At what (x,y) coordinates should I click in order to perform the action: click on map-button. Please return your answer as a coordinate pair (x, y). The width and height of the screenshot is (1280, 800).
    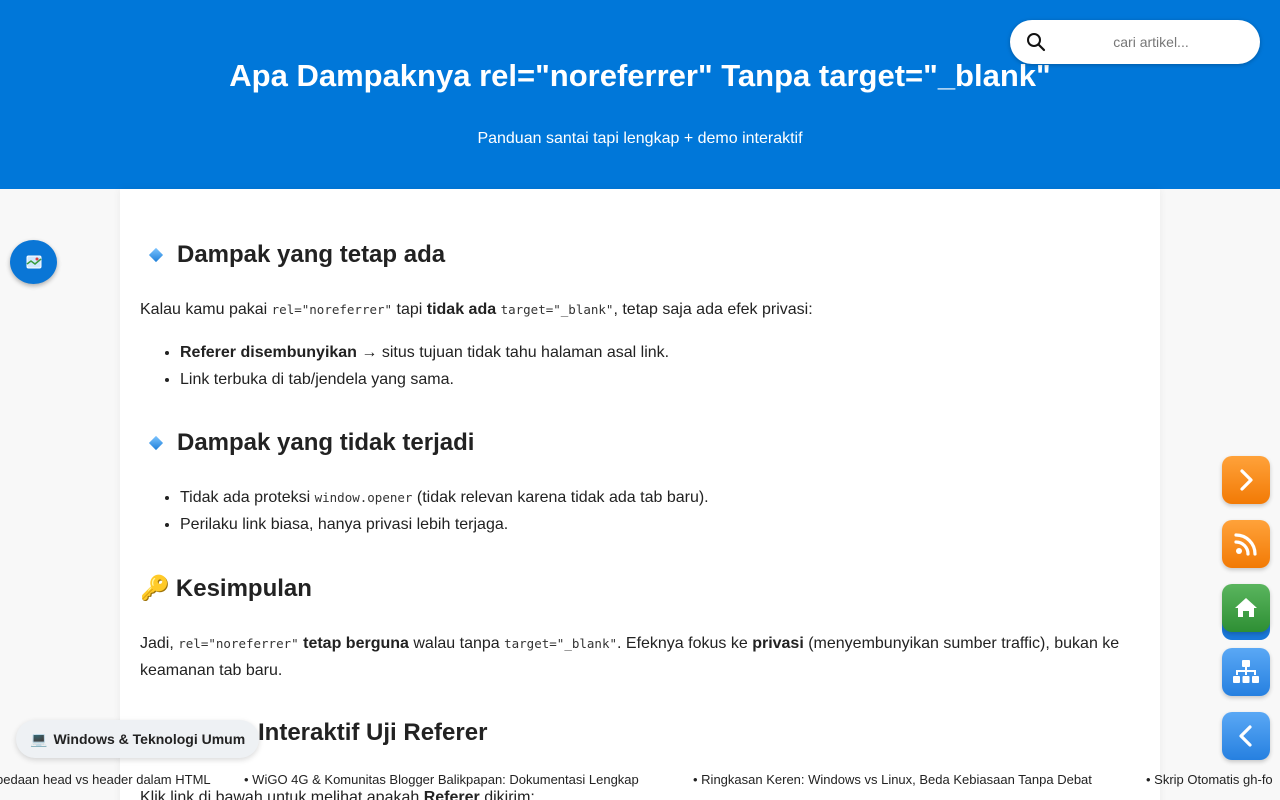
    Looking at the image, I should click on (33, 262).